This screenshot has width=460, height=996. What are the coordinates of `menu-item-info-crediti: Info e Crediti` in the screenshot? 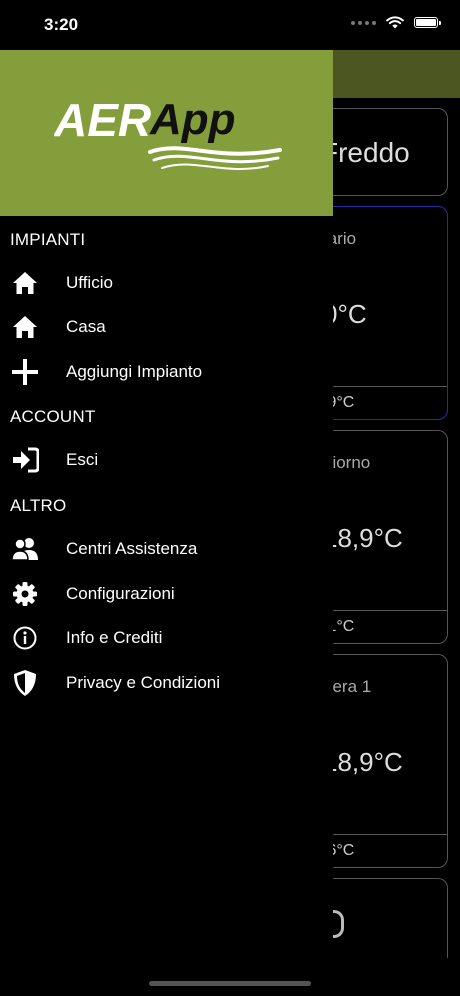 It's located at (166, 638).